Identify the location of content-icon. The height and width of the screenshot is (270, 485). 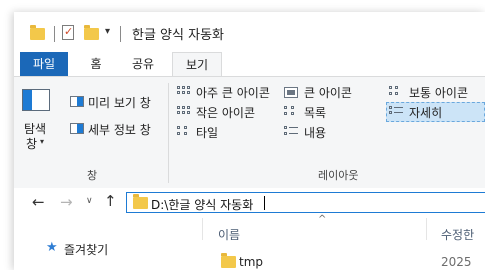
(291, 132).